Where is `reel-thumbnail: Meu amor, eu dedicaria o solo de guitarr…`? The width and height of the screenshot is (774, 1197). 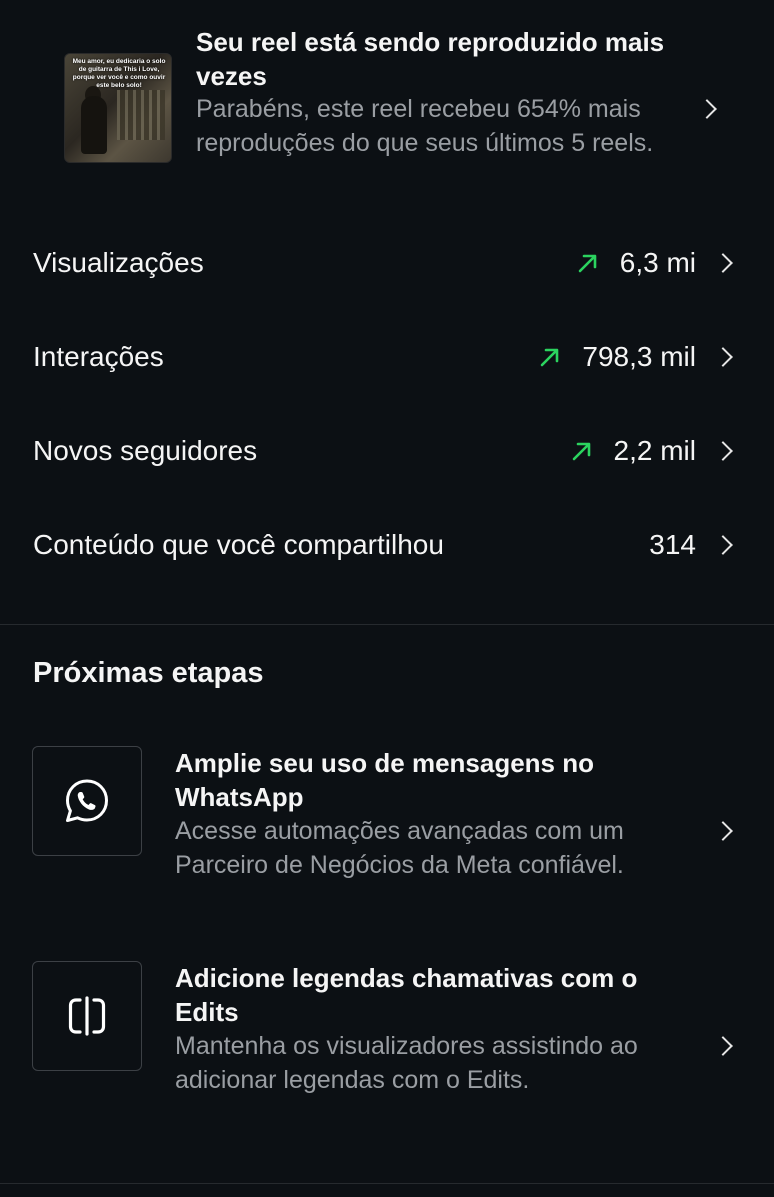
reel-thumbnail: Meu amor, eu dedicaria o solo de guitarr… is located at coordinates (118, 108).